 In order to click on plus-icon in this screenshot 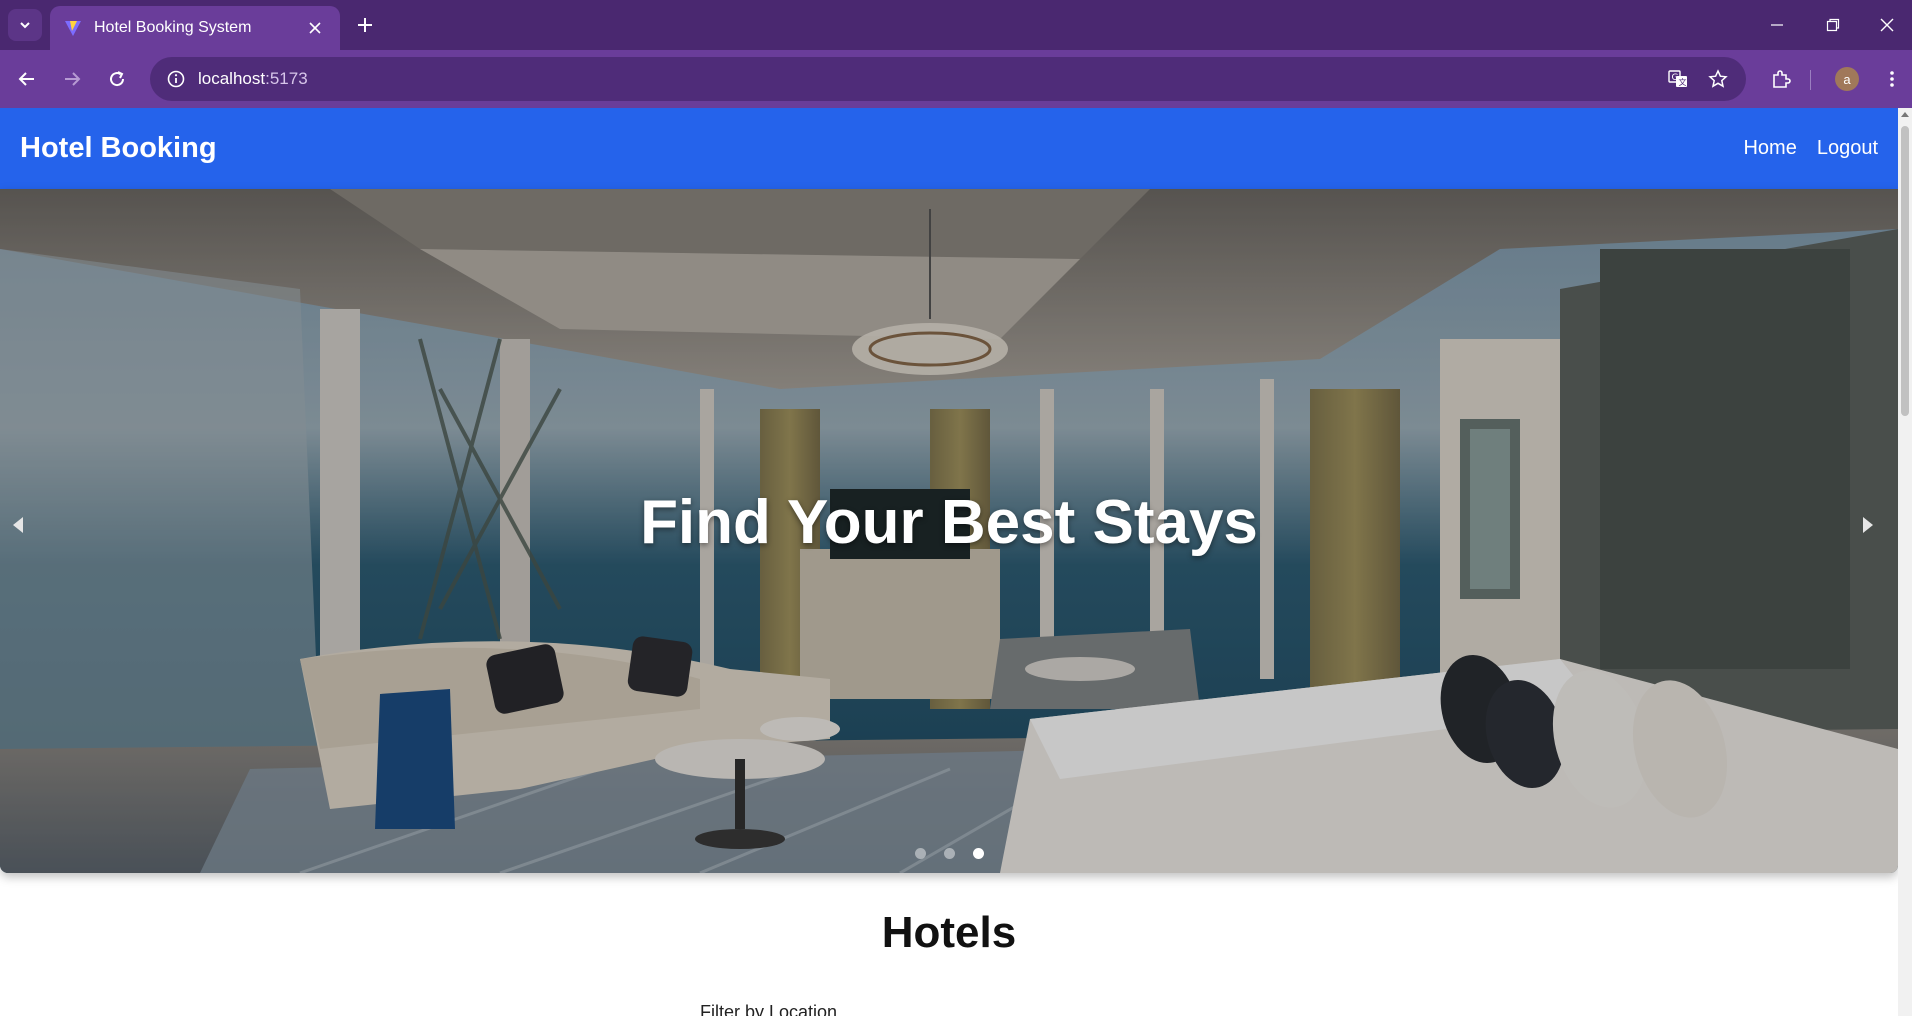, I will do `click(365, 25)`.